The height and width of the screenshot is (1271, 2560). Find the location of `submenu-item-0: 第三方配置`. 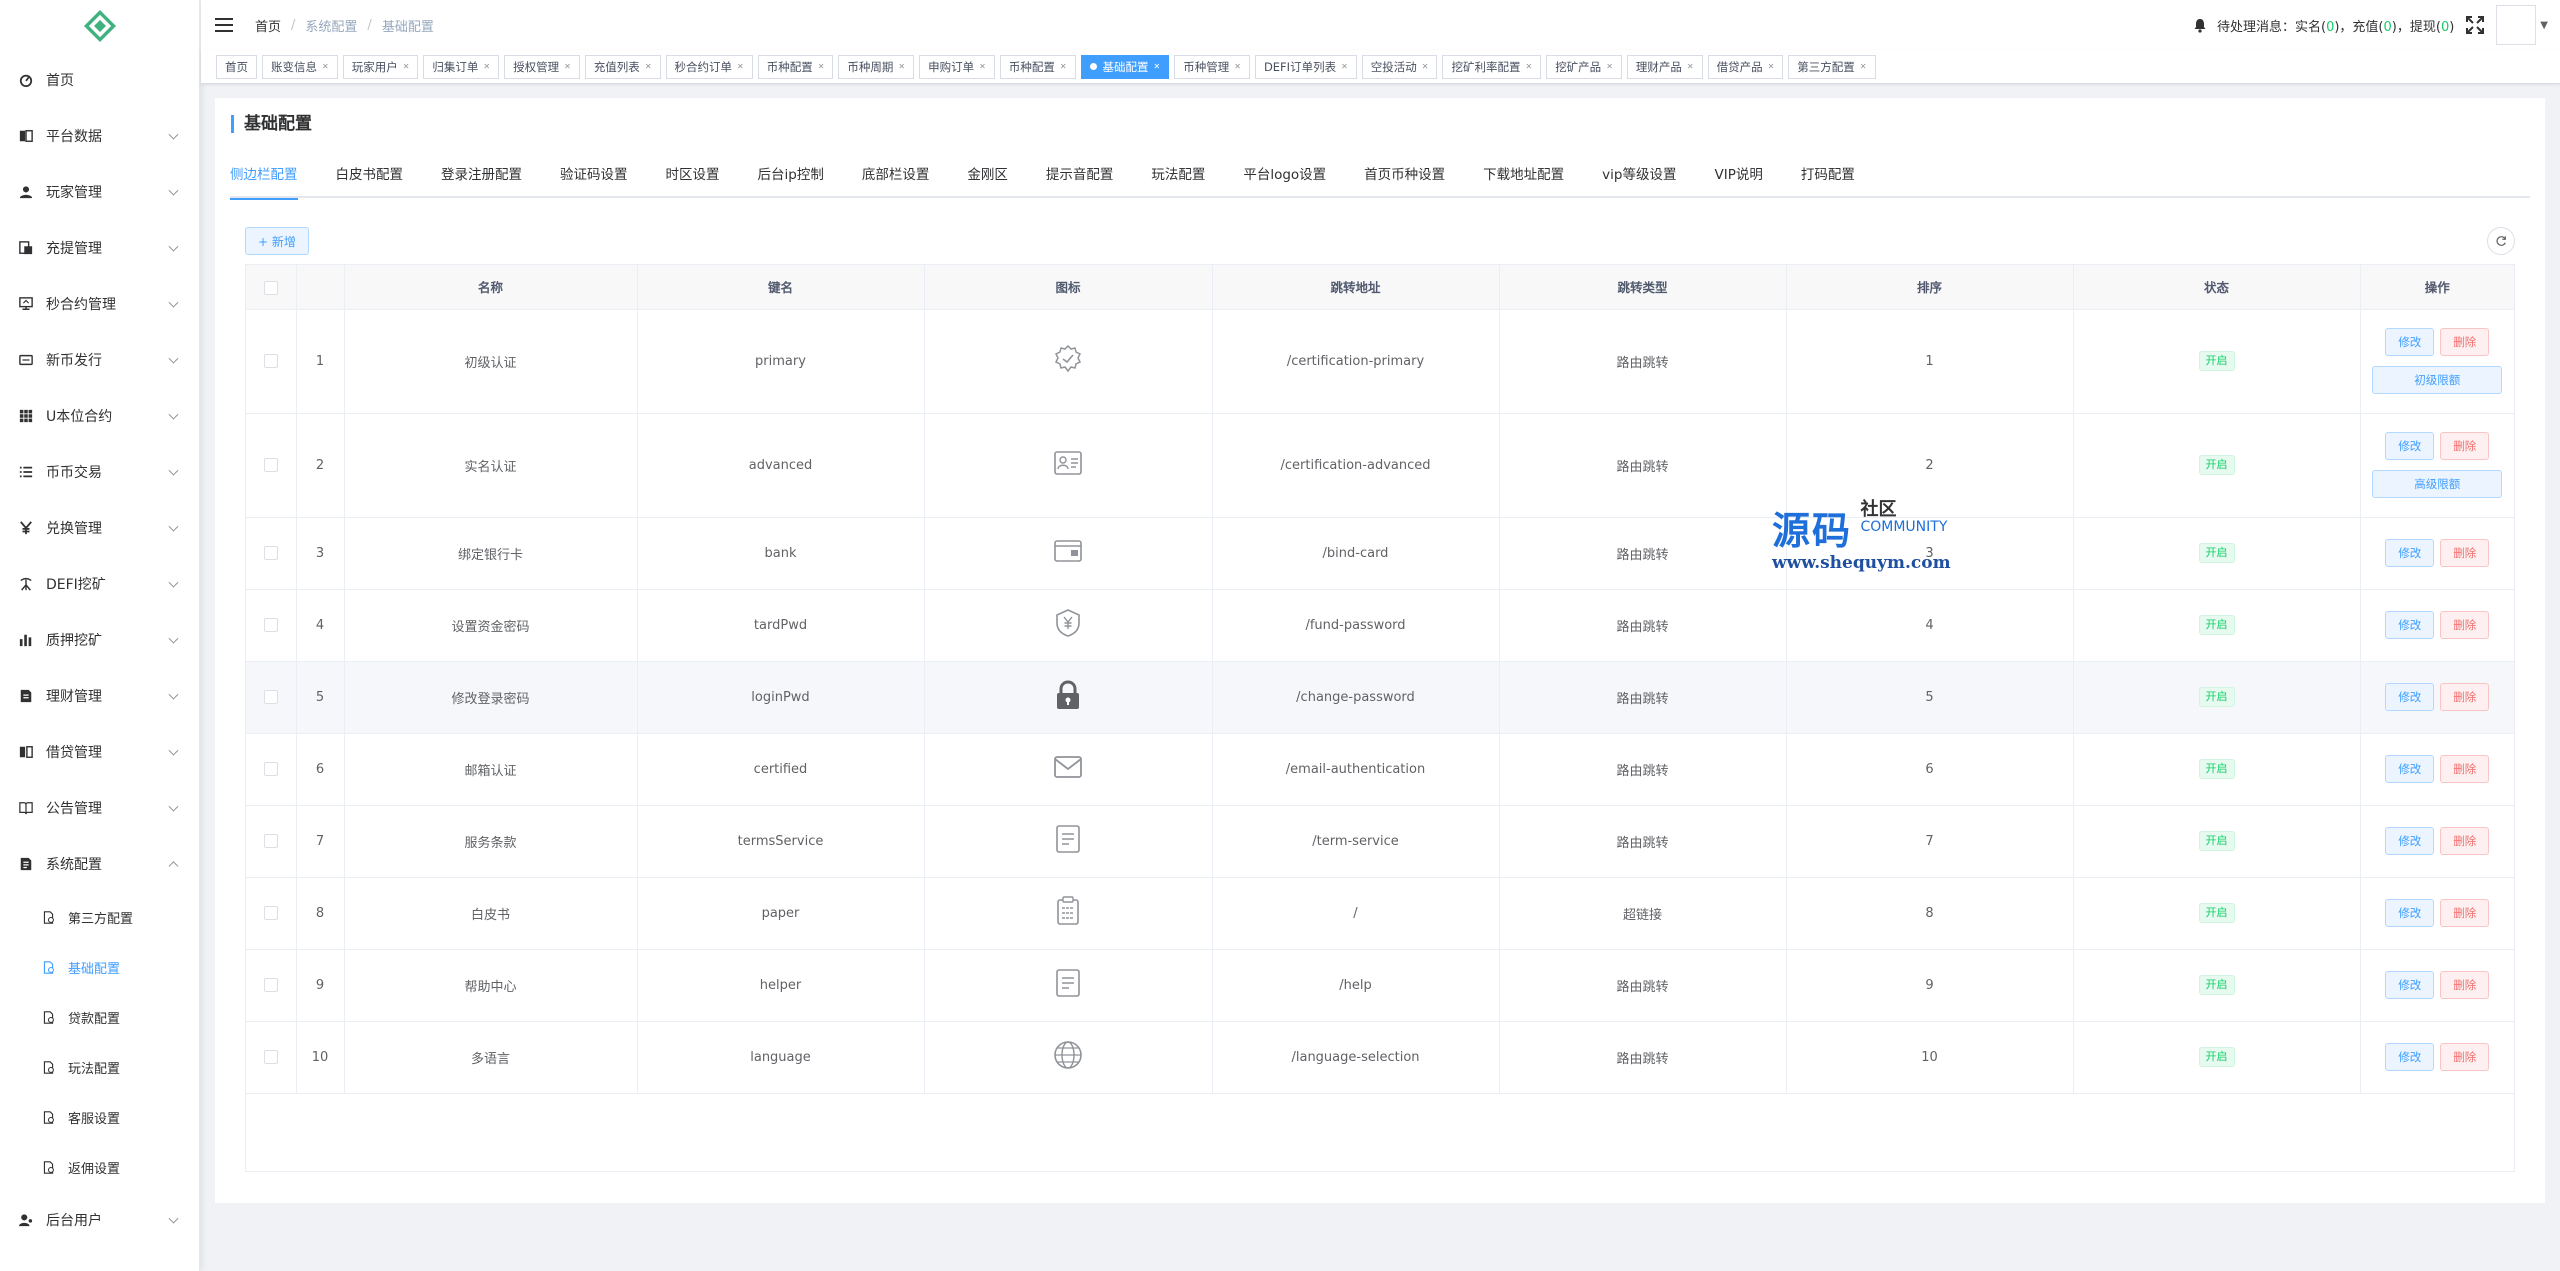

submenu-item-0: 第三方配置 is located at coordinates (99, 917).